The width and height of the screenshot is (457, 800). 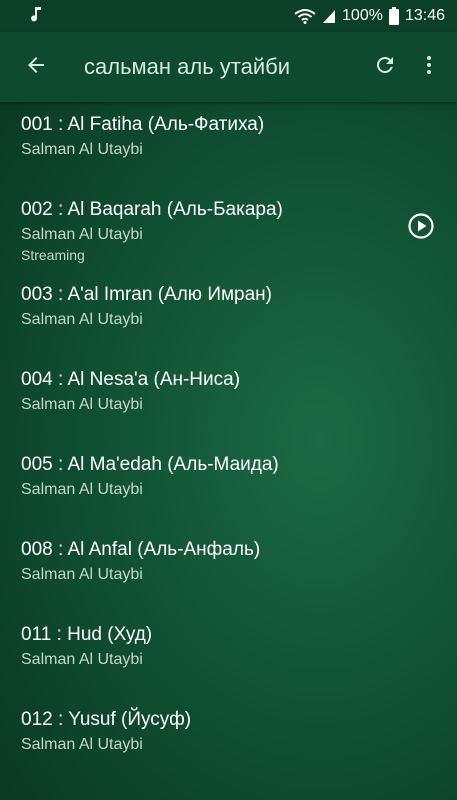 I want to click on signal-icon, so click(x=329, y=16).